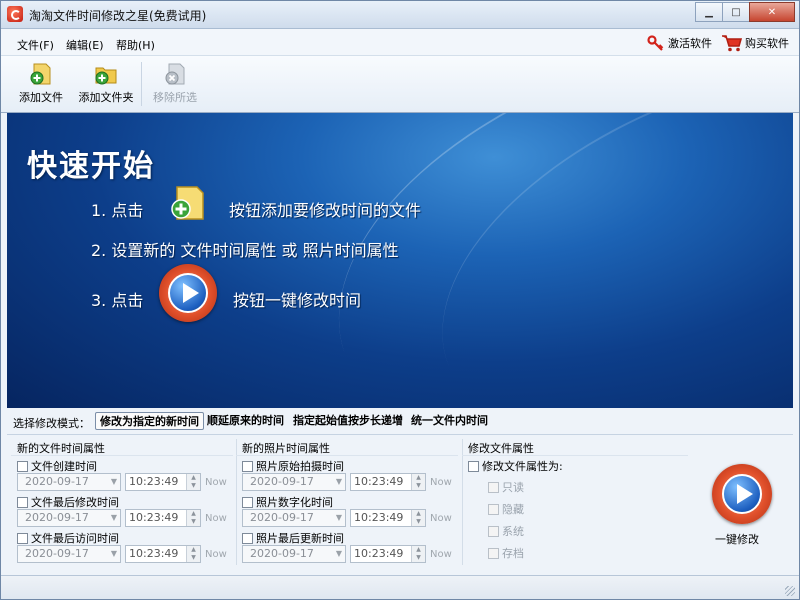  I want to click on file-created-date: 2020-09-17 ▼, so click(69, 482).